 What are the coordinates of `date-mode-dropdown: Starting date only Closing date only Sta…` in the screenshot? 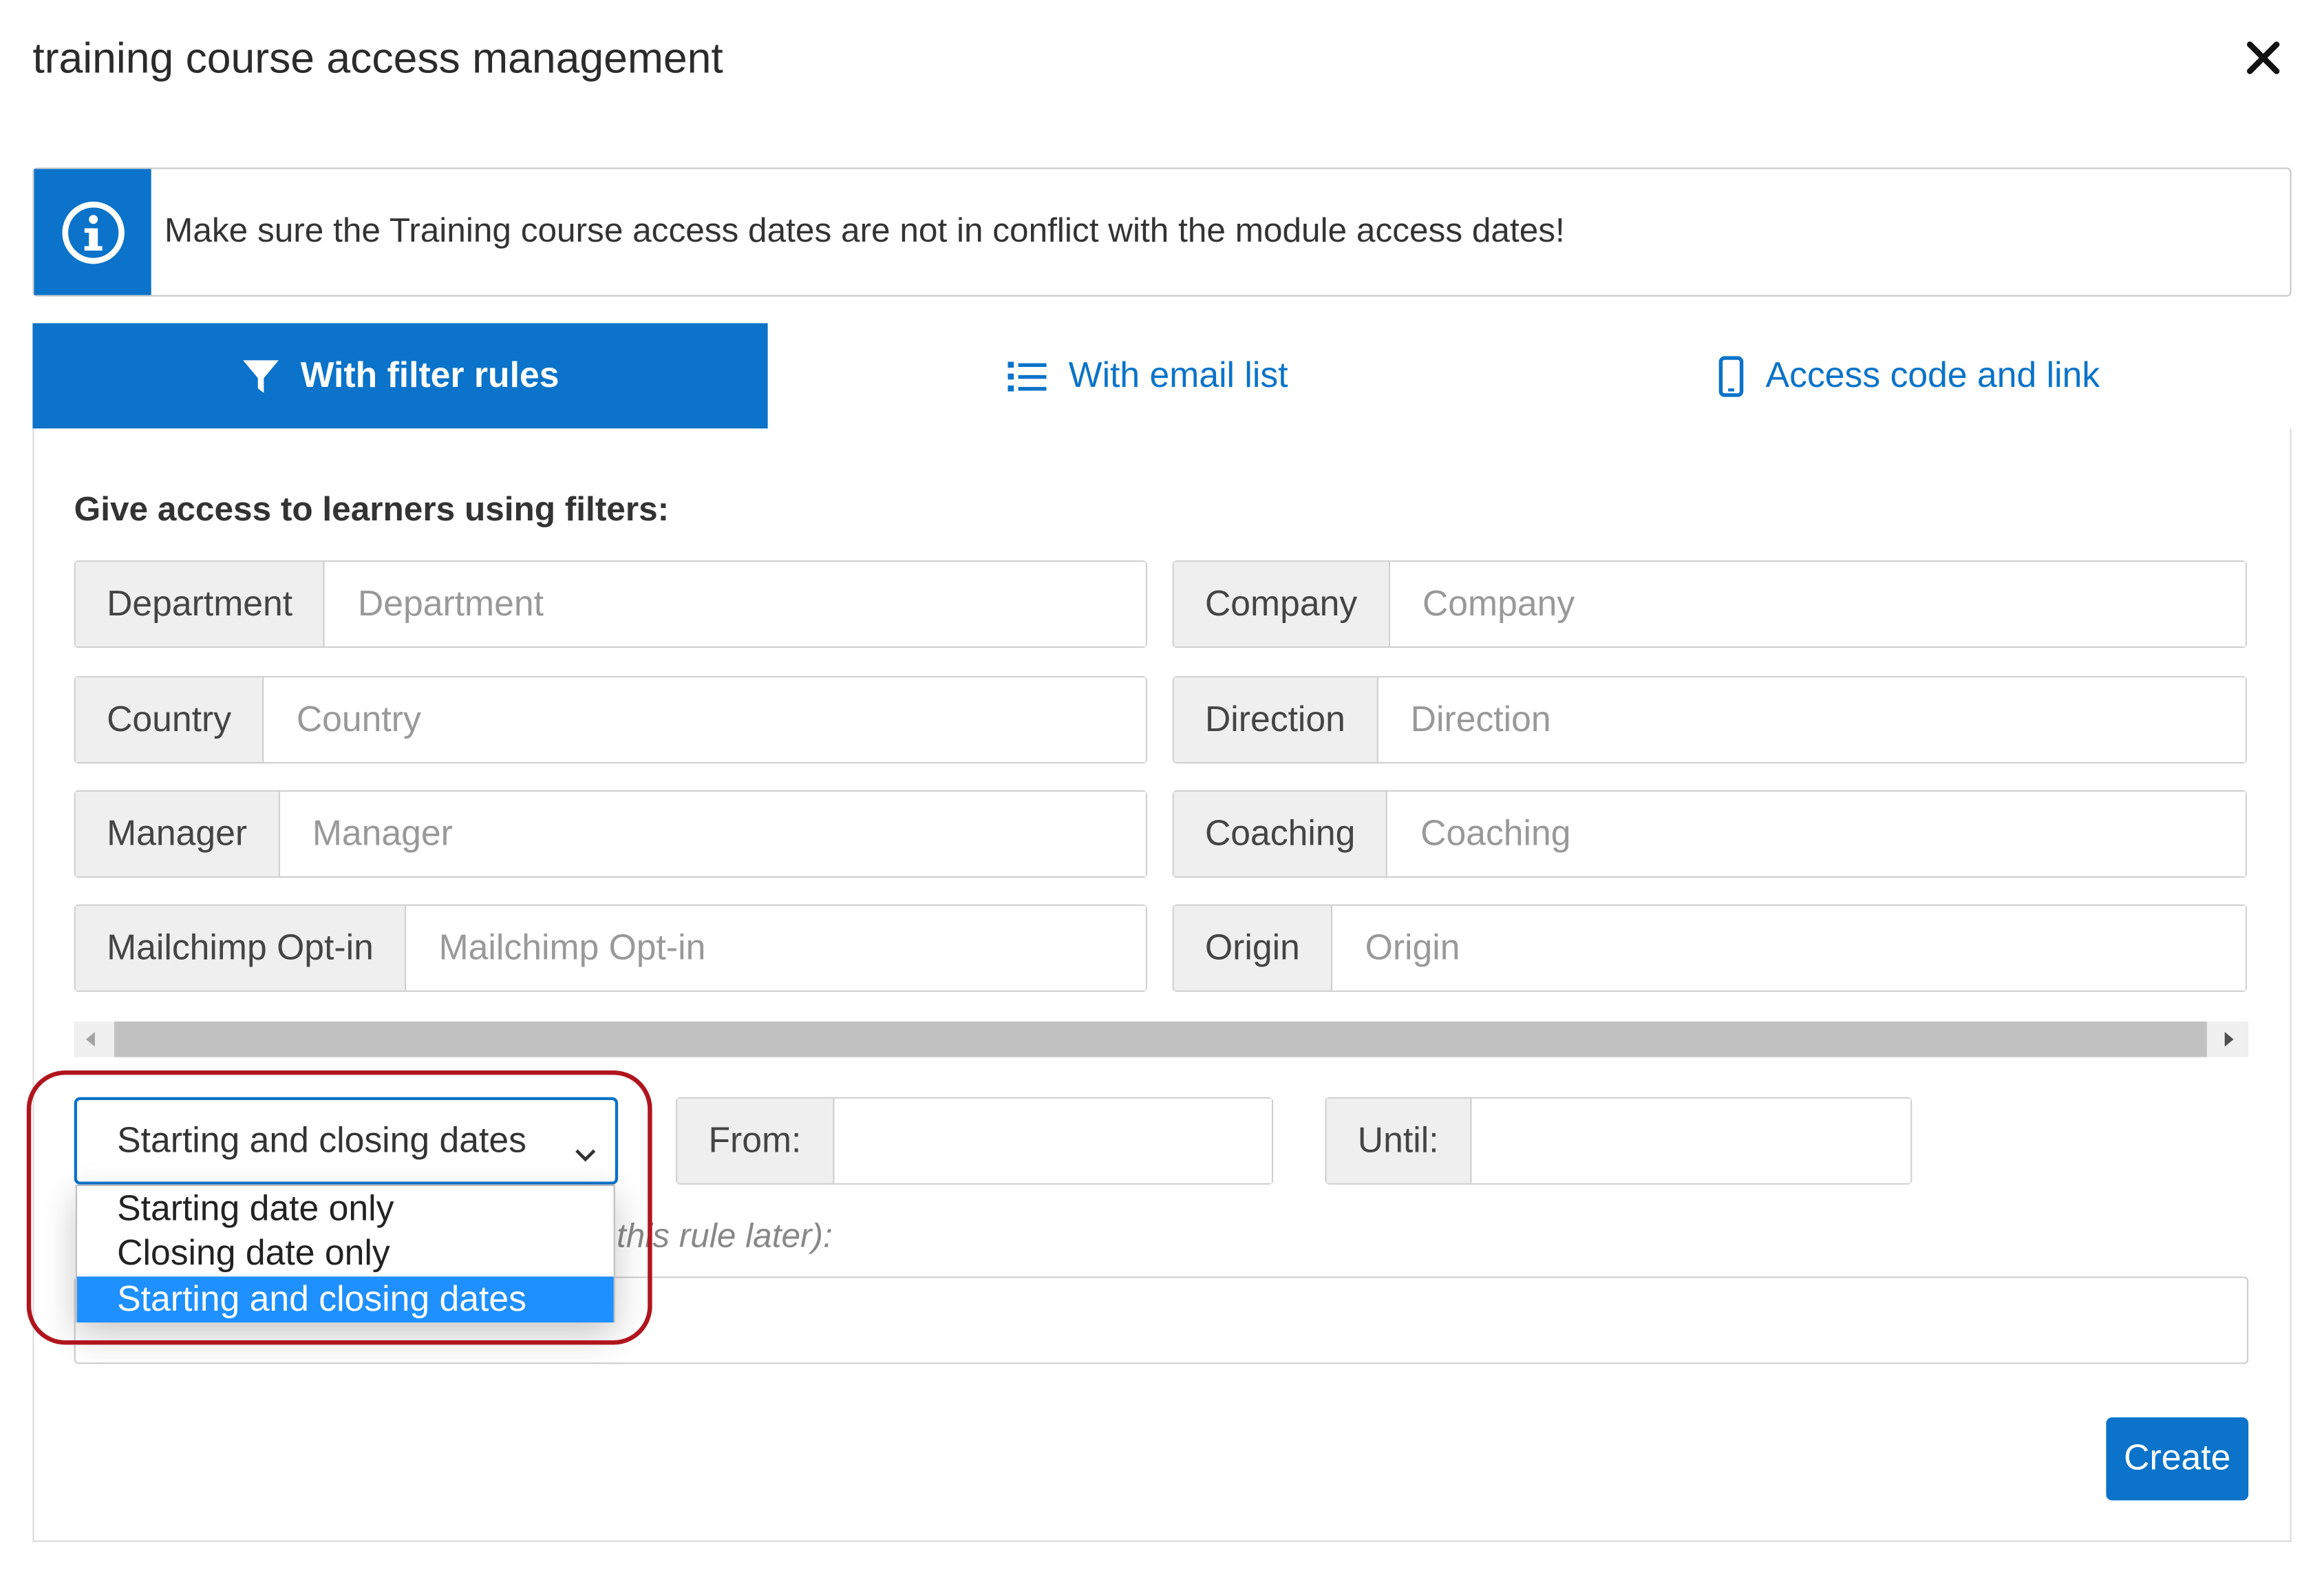 It's located at (345, 1253).